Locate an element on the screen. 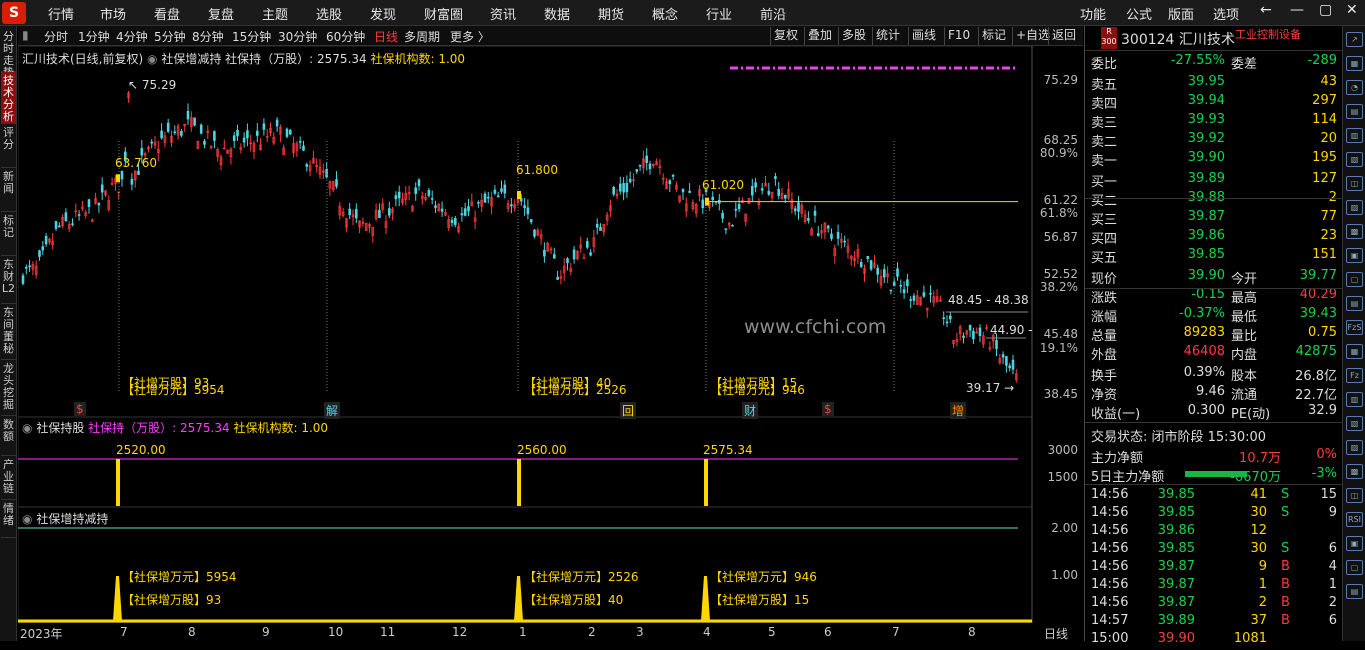  toolbar-button: F10 is located at coordinates (958, 36).